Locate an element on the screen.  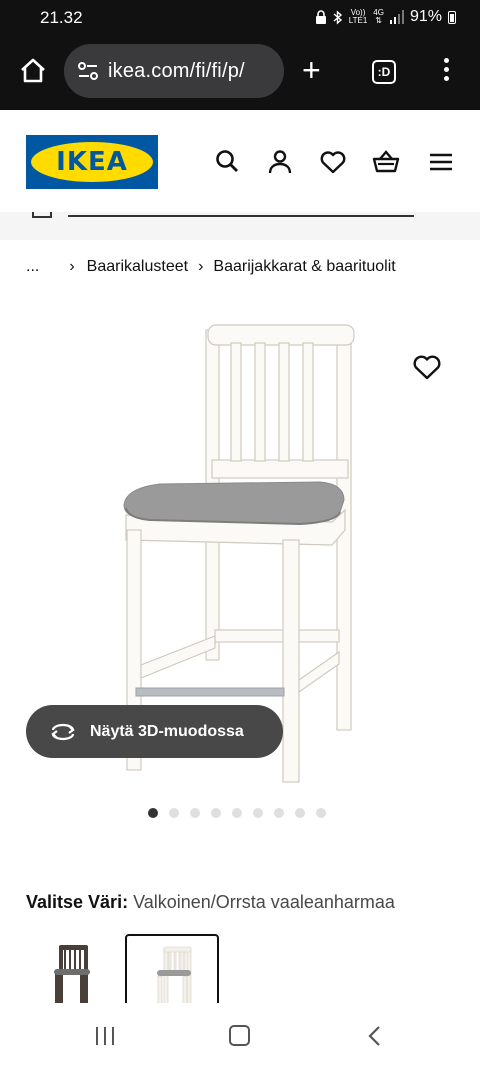
white-swatch is located at coordinates (172, 969).